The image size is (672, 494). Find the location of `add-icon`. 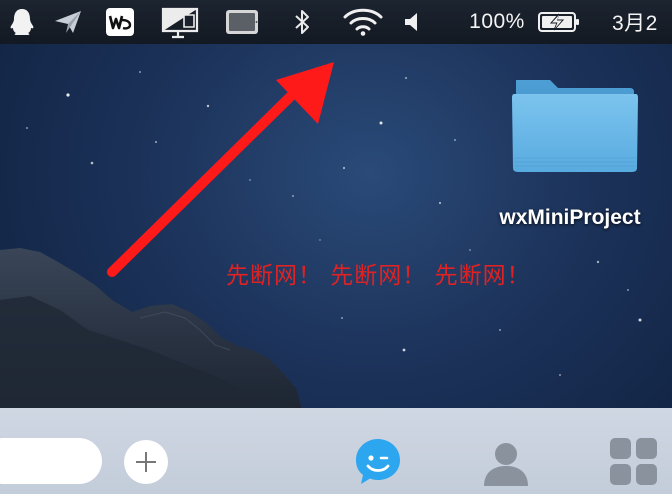

add-icon is located at coordinates (146, 462).